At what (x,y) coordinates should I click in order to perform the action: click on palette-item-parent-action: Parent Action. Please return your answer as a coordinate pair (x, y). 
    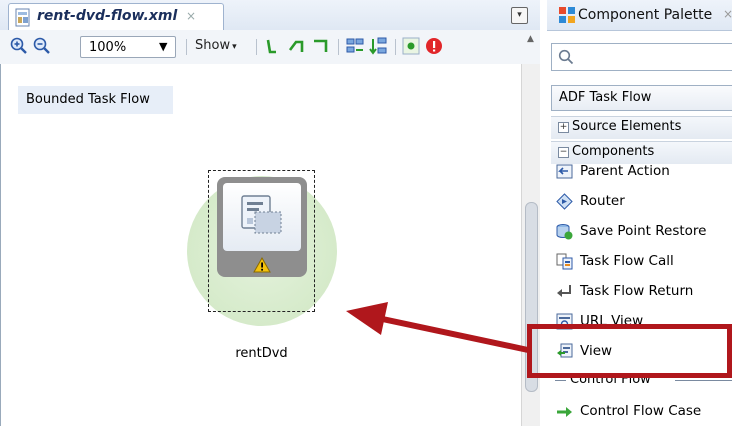
    Looking at the image, I should click on (641, 172).